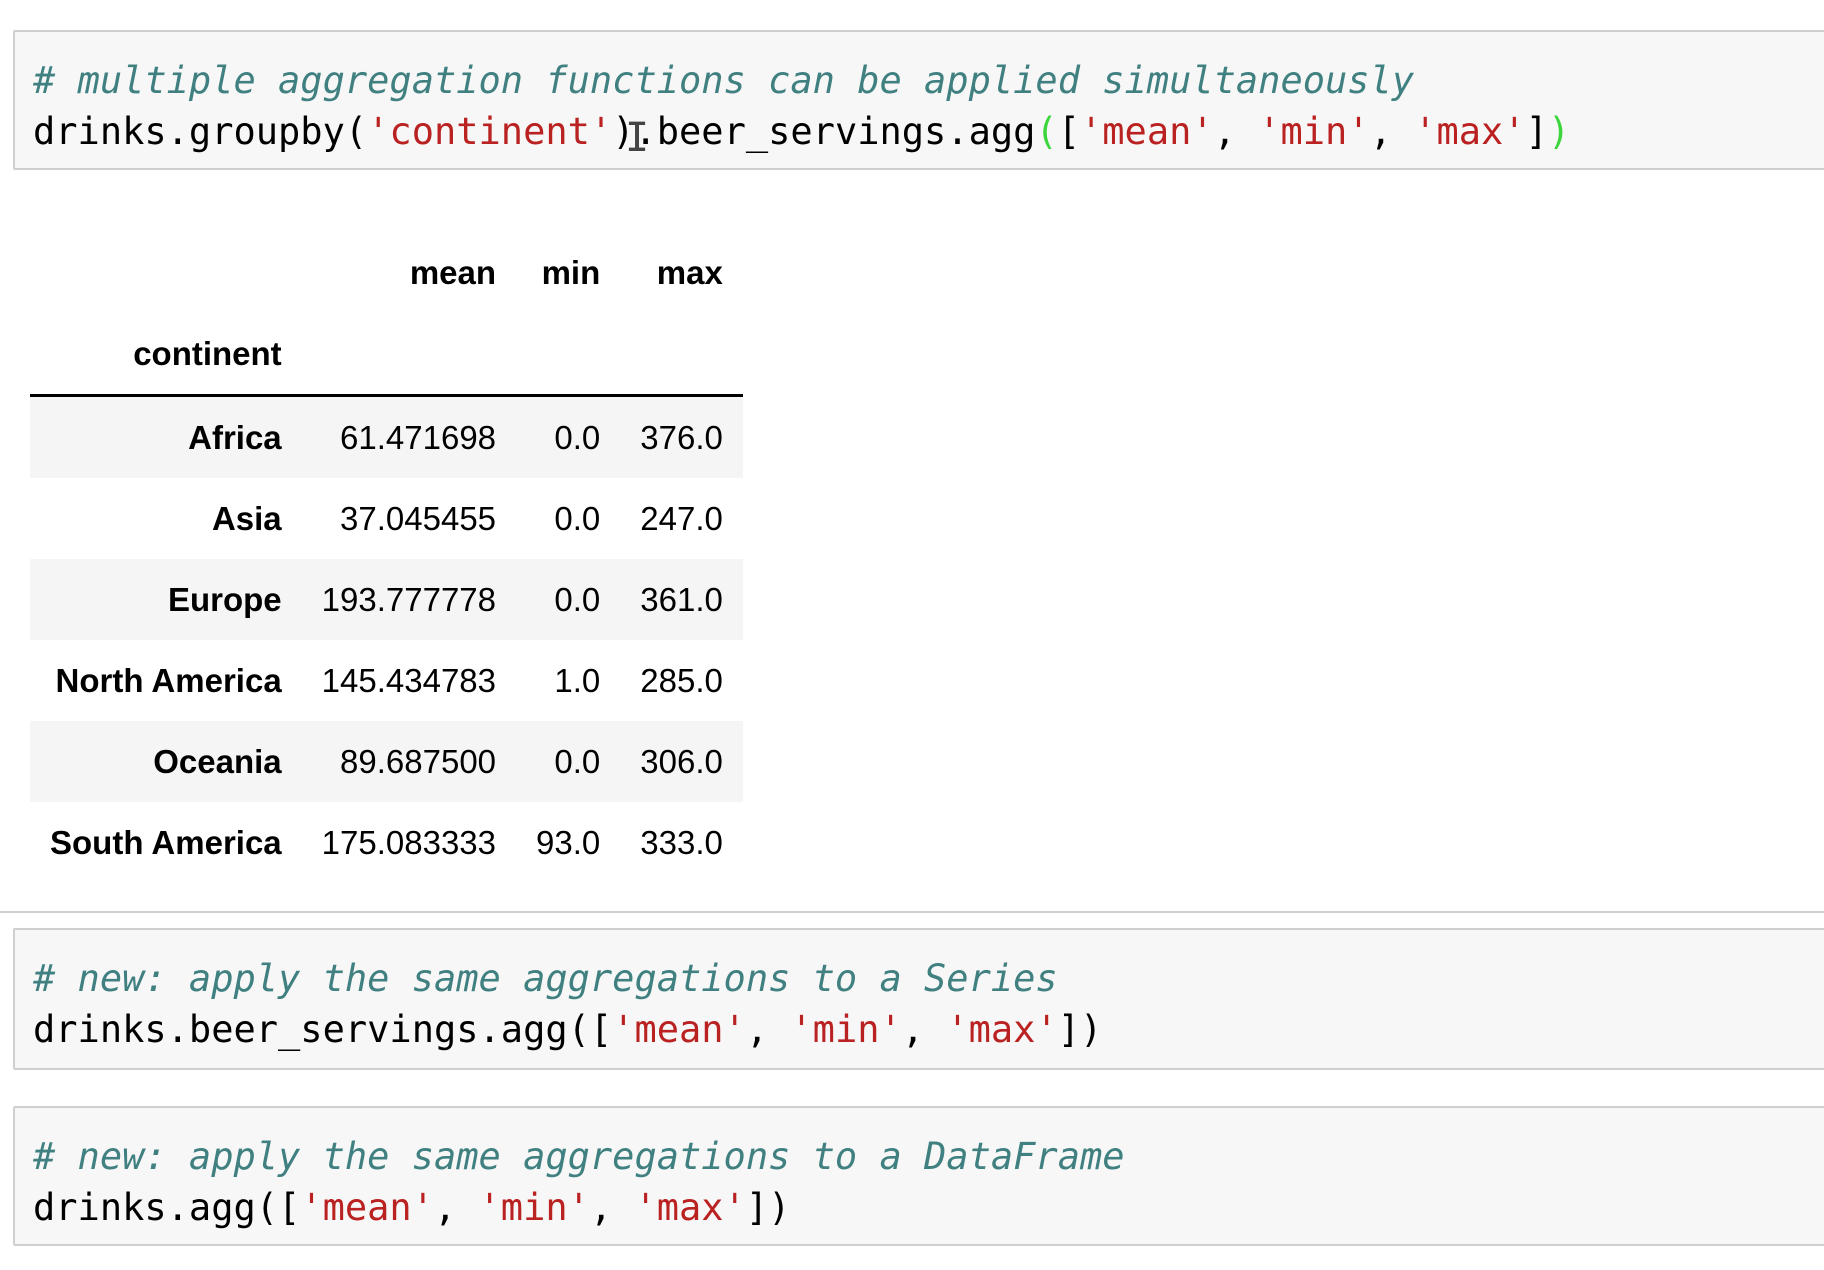 This screenshot has width=1824, height=1270. What do you see at coordinates (224, 599) in the screenshot?
I see `row-label: Europe` at bounding box center [224, 599].